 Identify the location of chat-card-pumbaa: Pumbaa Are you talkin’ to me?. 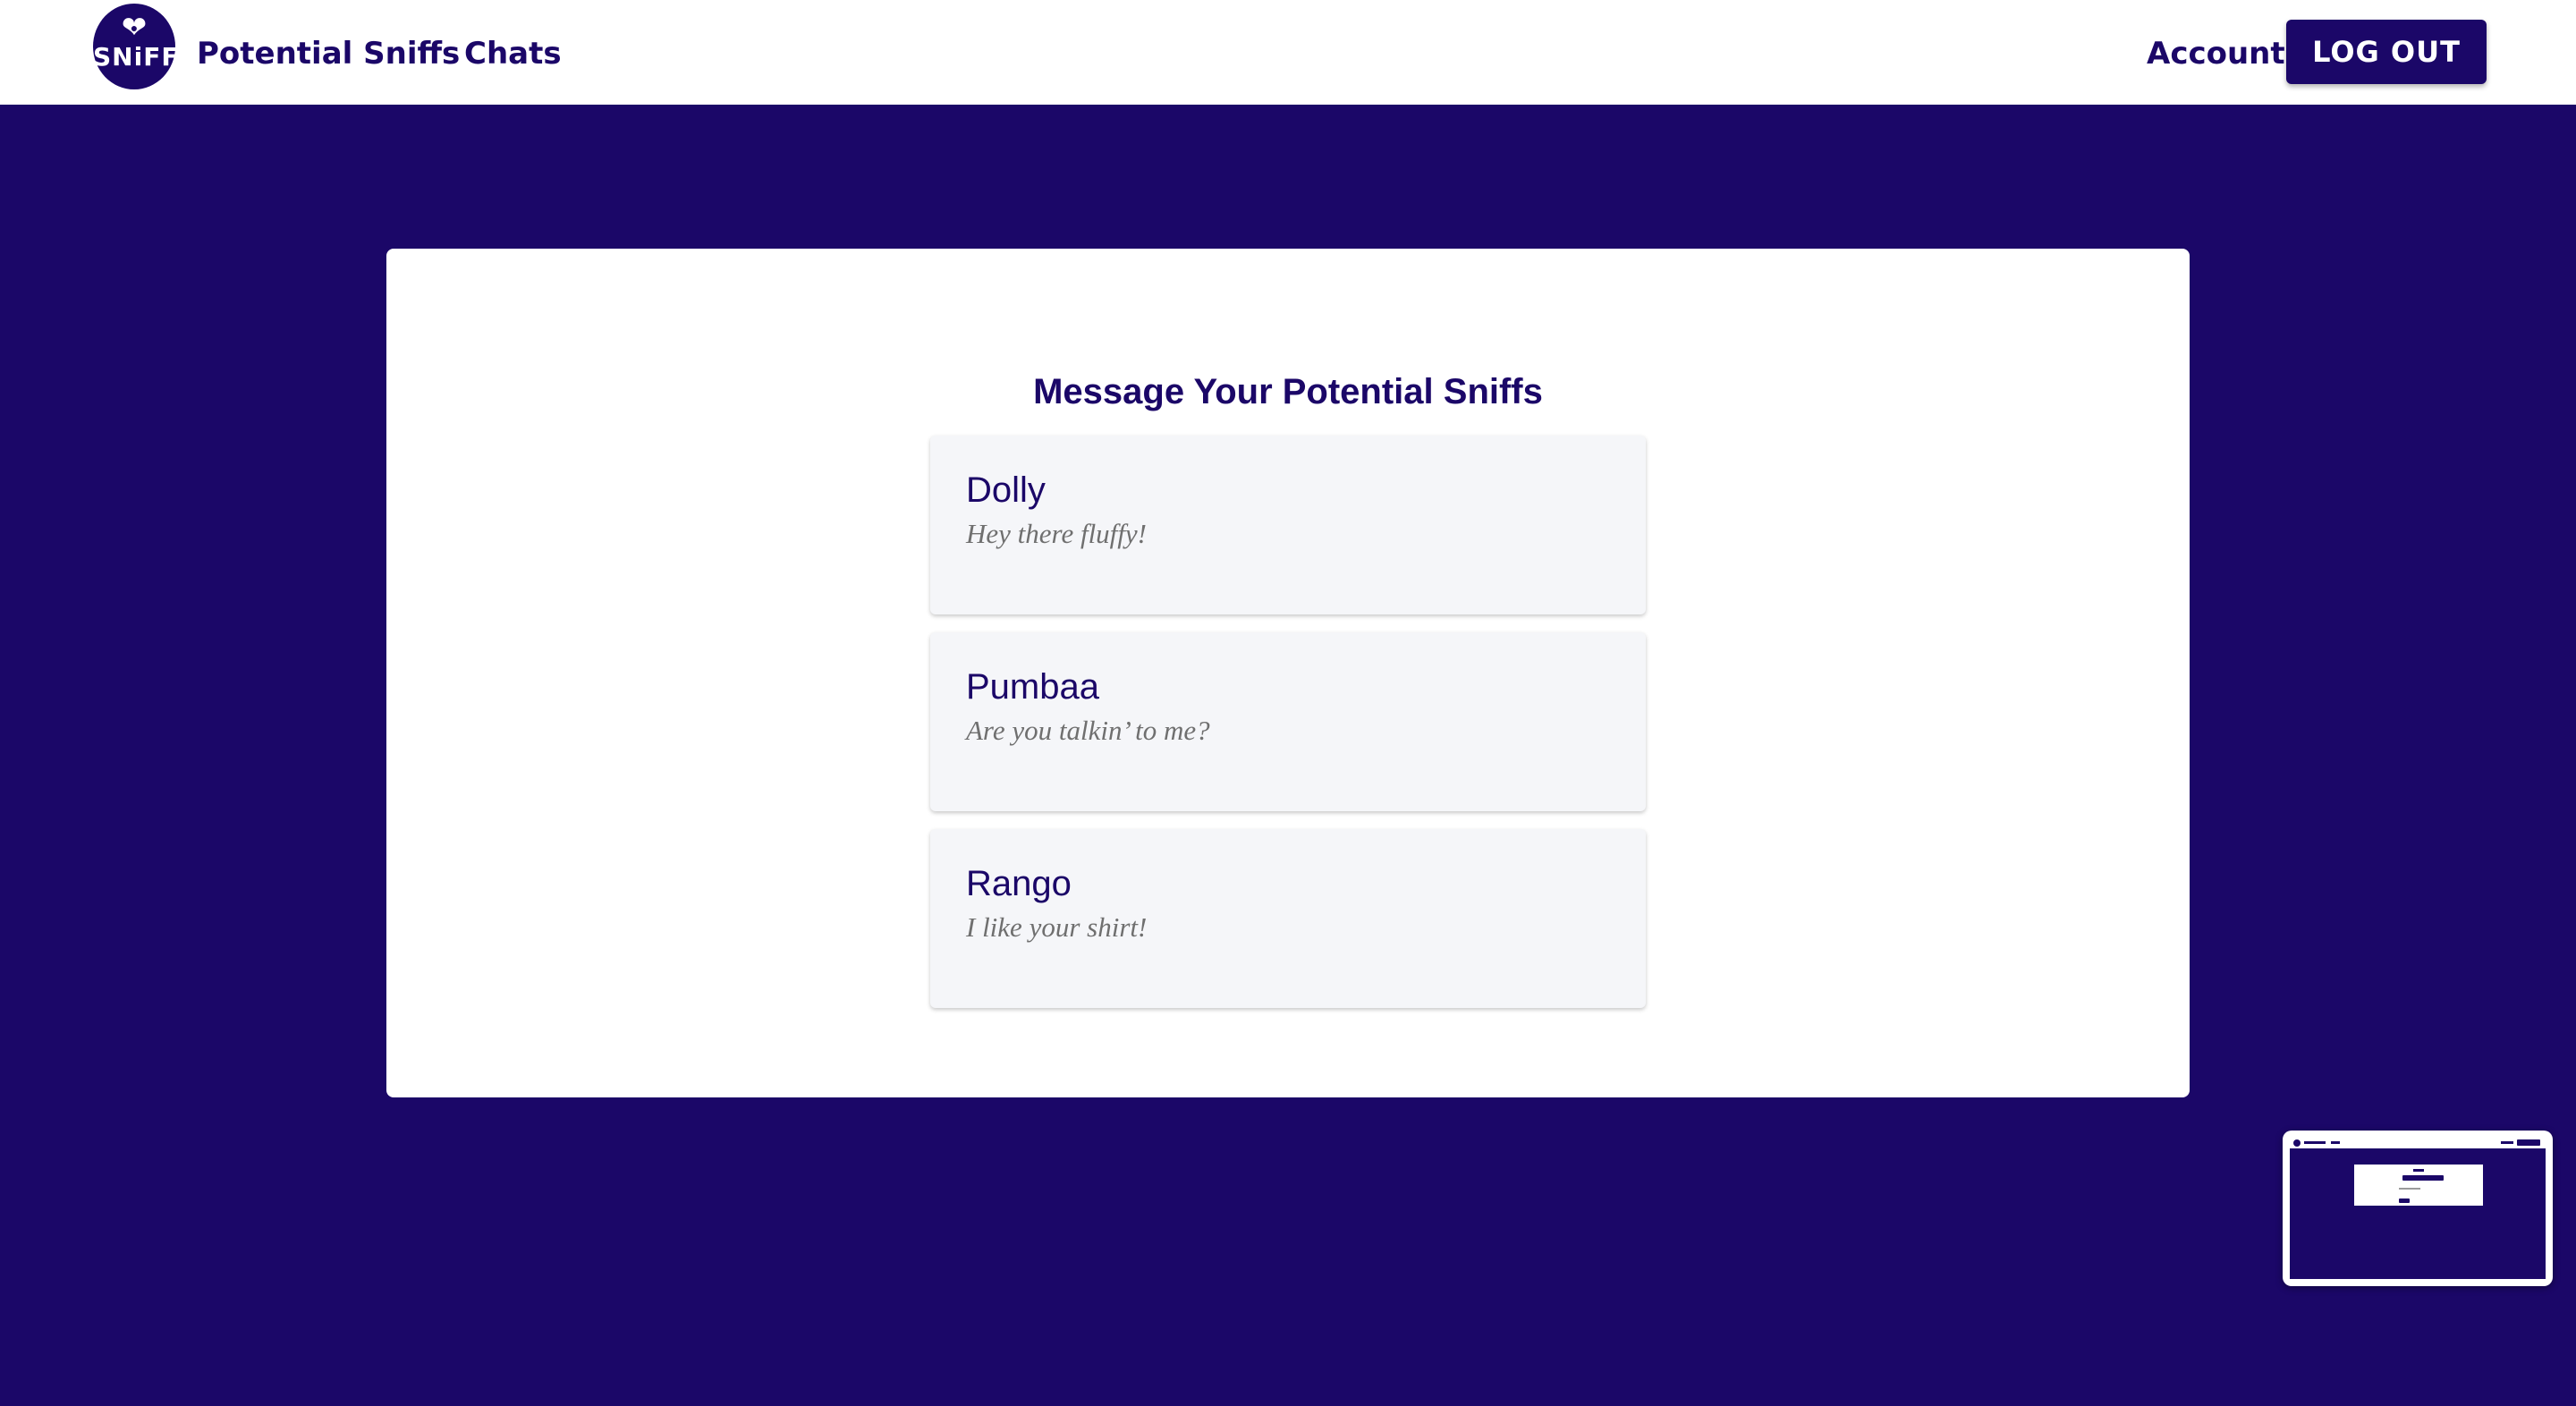
(1288, 722).